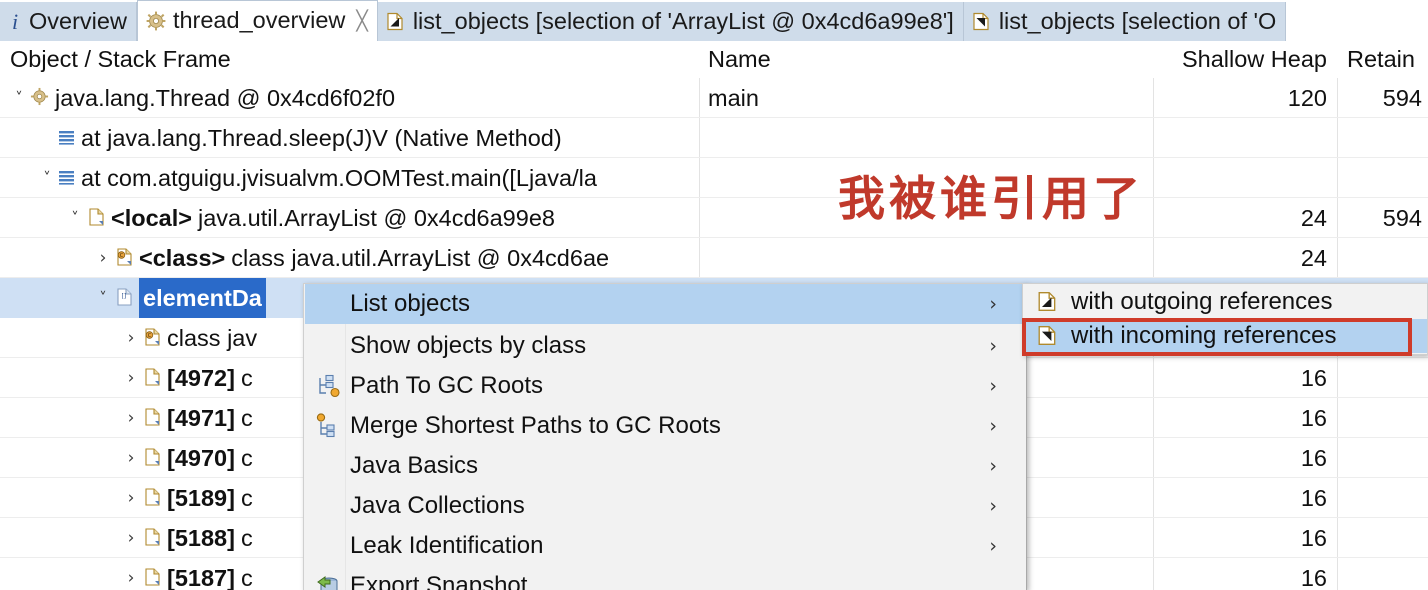 The image size is (1428, 590). I want to click on row-object-prefix: [5188], so click(201, 538).